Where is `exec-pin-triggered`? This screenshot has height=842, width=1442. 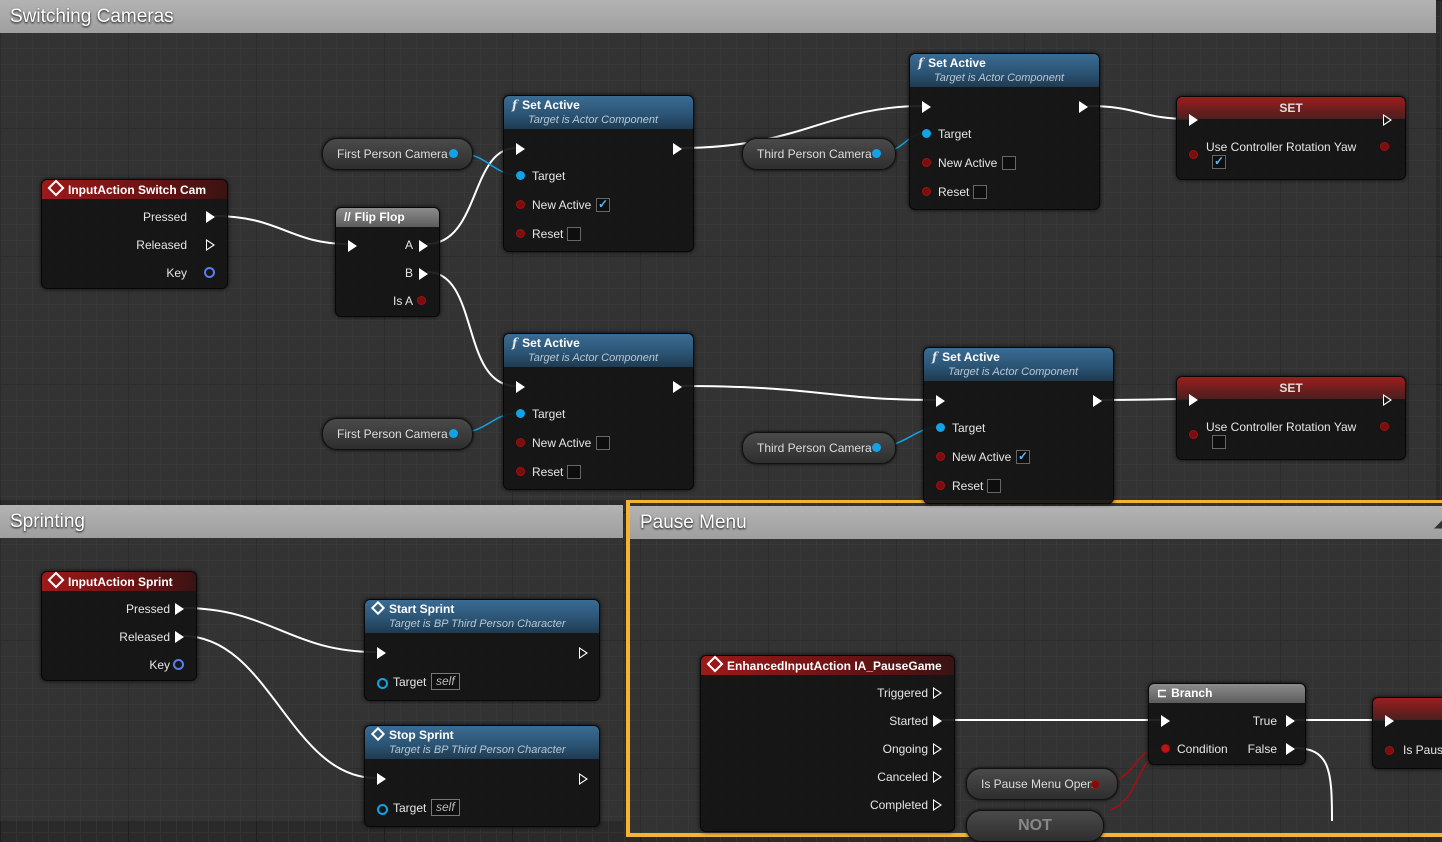
exec-pin-triggered is located at coordinates (937, 693).